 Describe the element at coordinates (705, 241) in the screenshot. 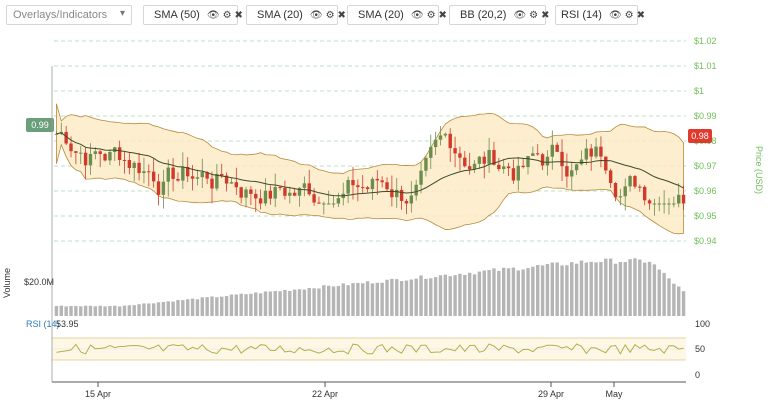

I see `price-tick: $0.94` at that location.